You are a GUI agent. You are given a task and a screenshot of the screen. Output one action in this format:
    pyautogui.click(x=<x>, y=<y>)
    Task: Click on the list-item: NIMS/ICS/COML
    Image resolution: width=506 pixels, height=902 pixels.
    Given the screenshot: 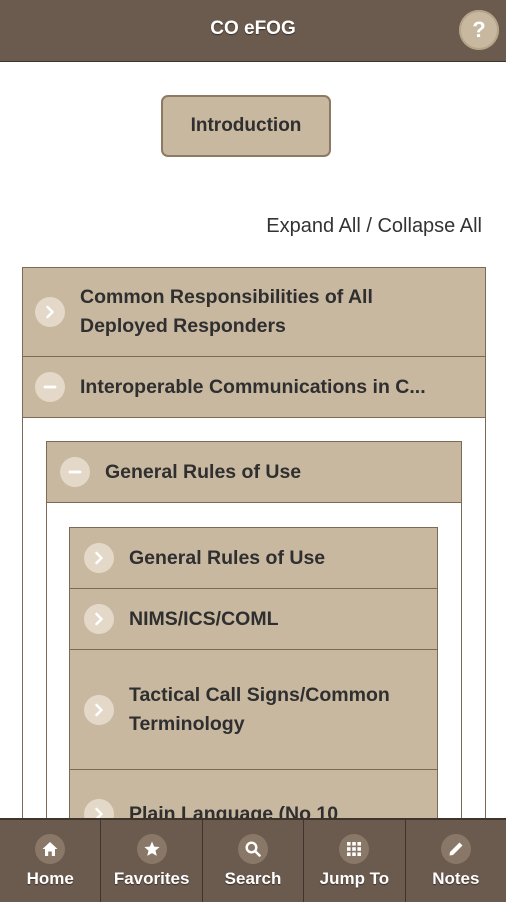 What is the action you would take?
    pyautogui.click(x=253, y=619)
    